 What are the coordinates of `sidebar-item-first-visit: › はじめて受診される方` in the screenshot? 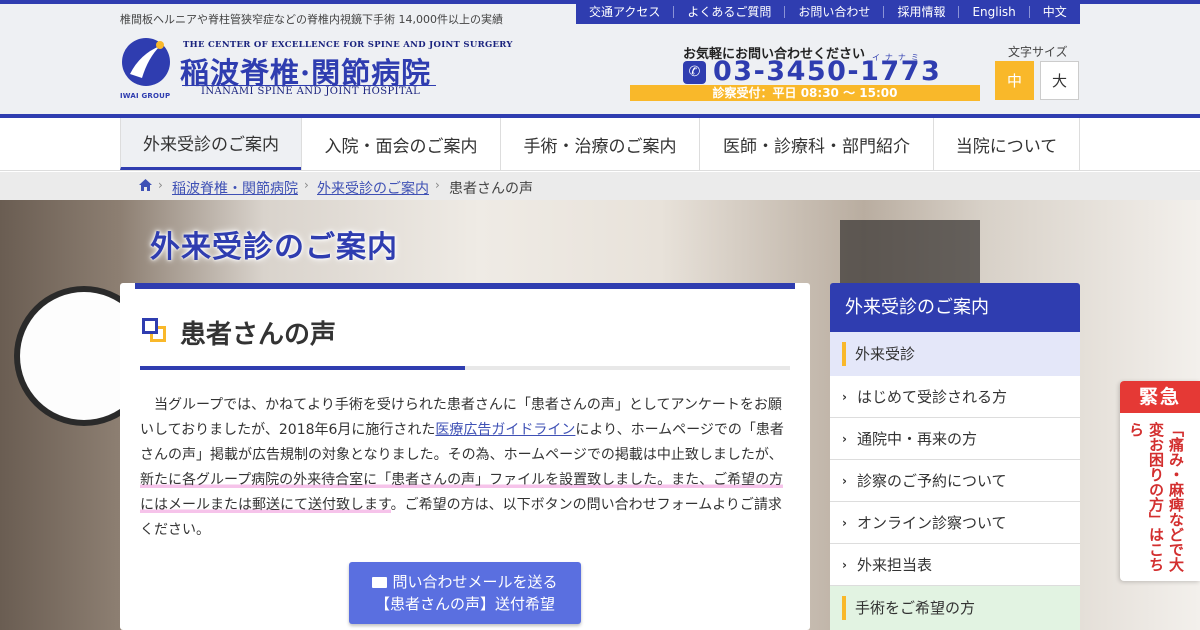 It's located at (955, 397).